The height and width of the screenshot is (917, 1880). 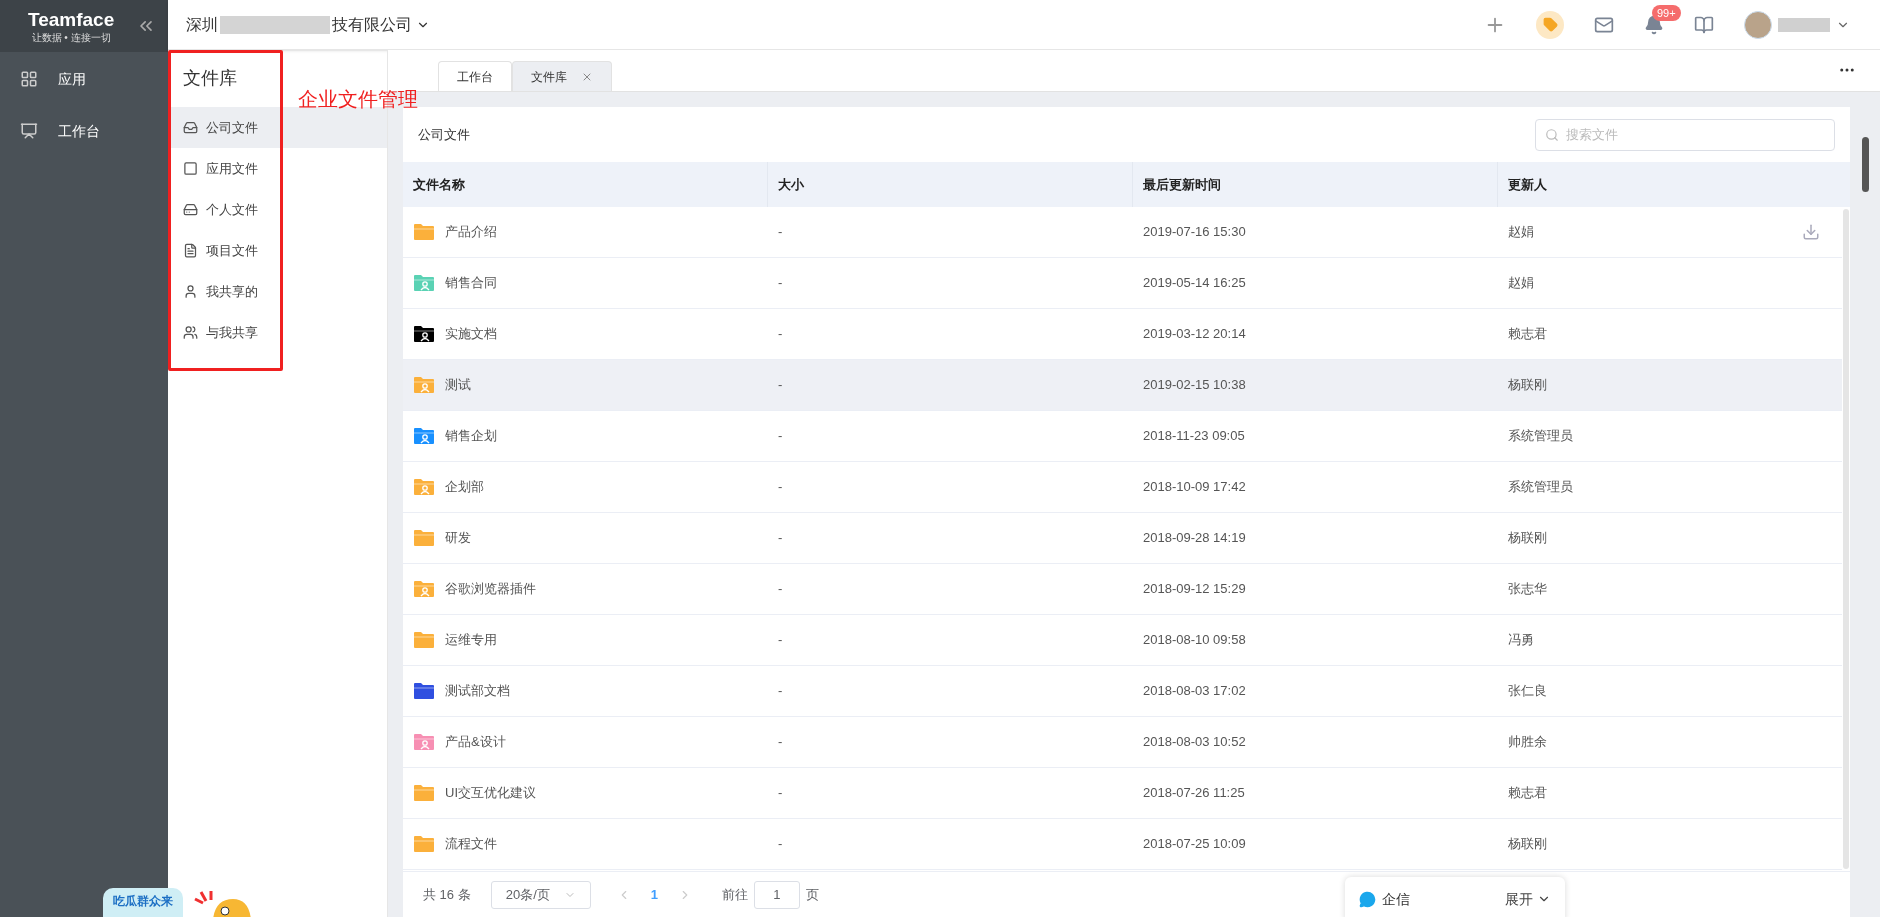 I want to click on app-icon, so click(x=190, y=168).